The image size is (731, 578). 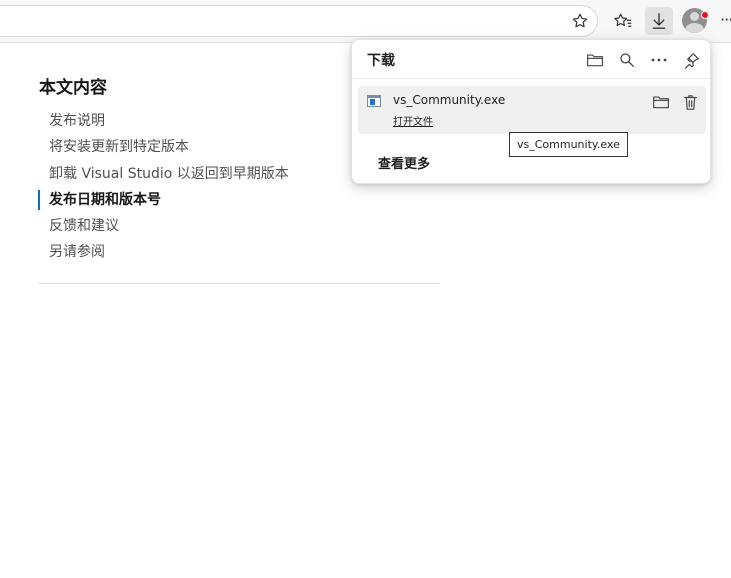 What do you see at coordinates (568, 144) in the screenshot?
I see `filename-tooltip: vs_Community.exe` at bounding box center [568, 144].